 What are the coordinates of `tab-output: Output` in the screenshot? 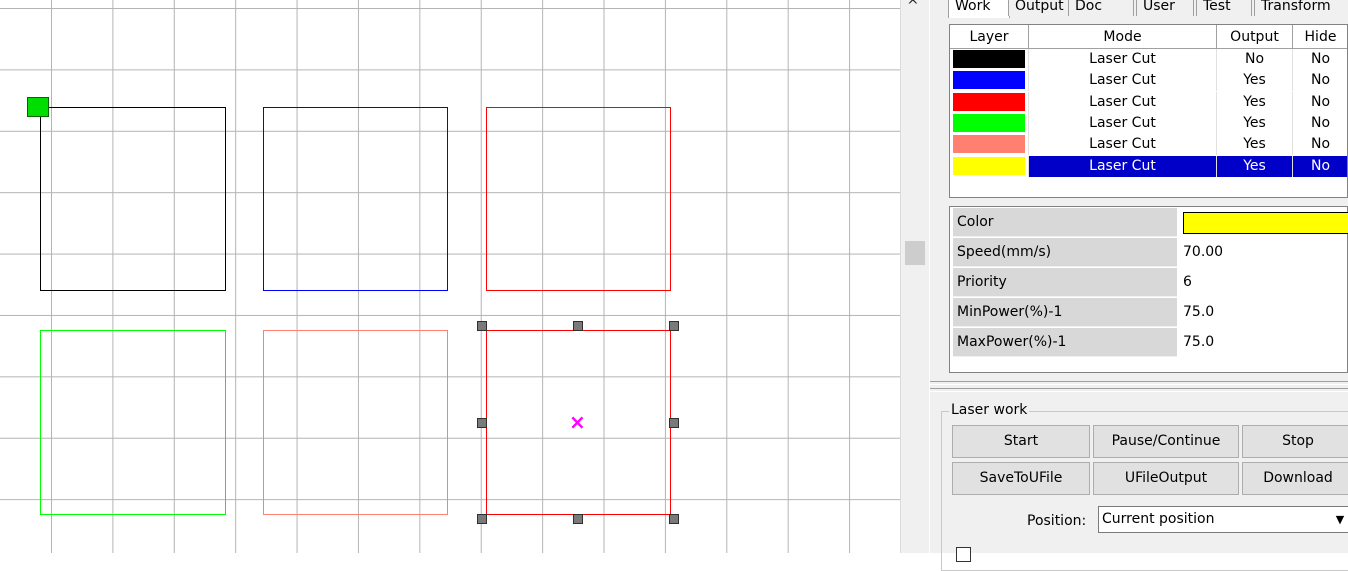 It's located at (1039, 8).